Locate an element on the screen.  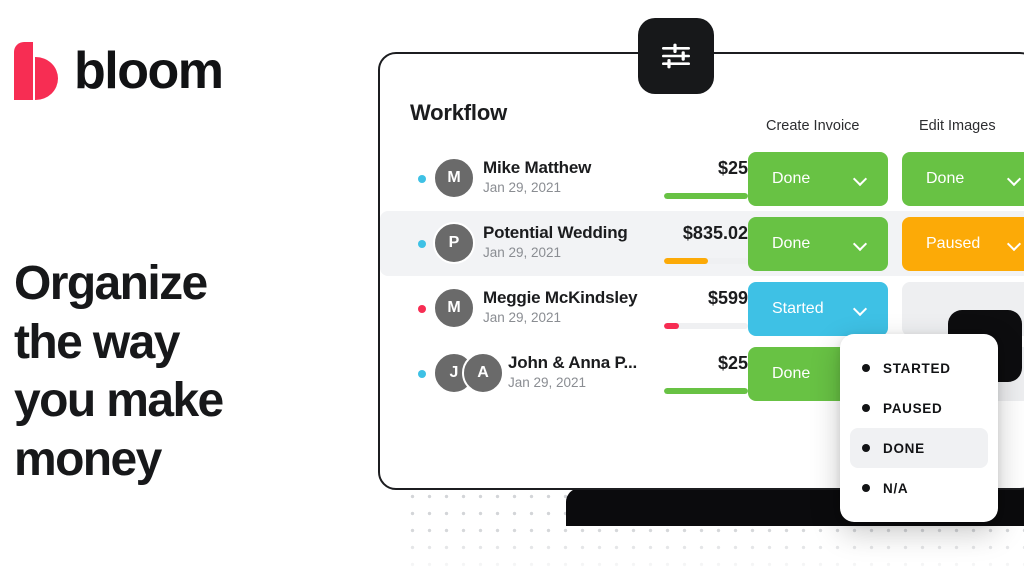
workflow-title: Workflow is located at coordinates (458, 112).